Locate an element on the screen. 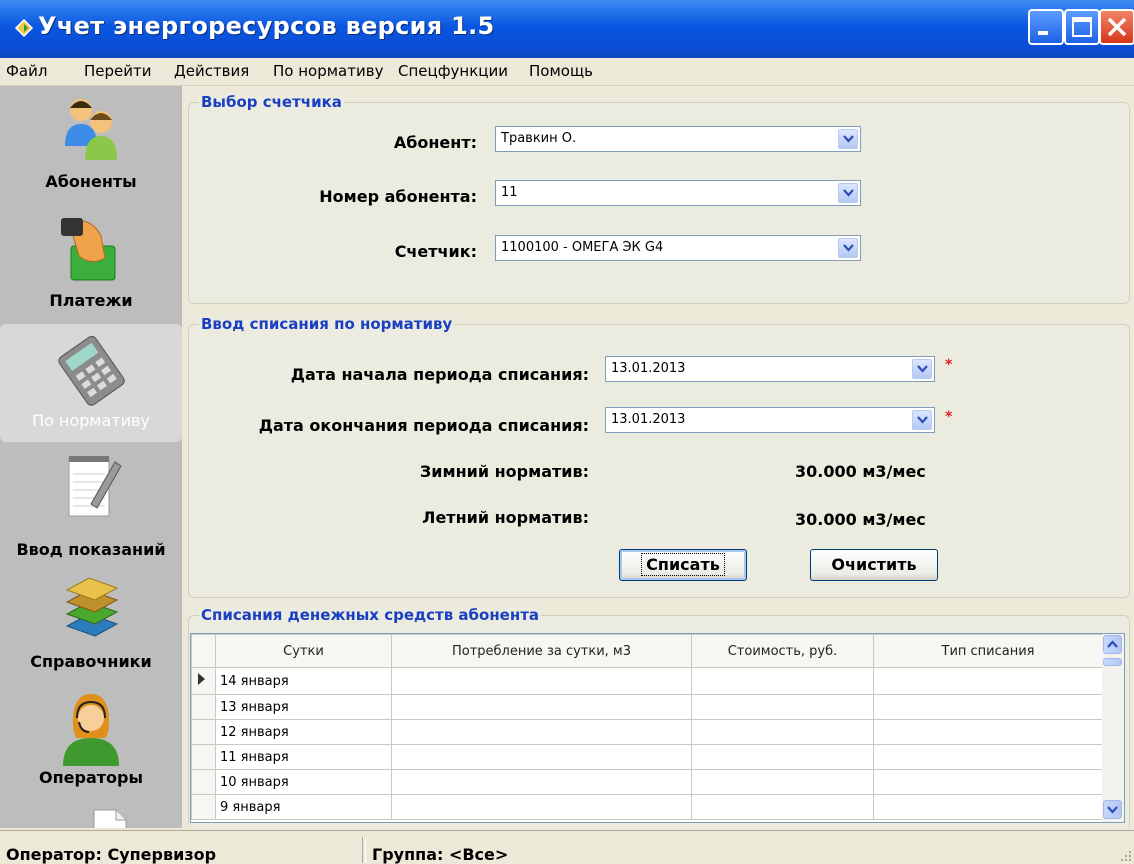 This screenshot has width=1134, height=864. sidebar-item-by-norm: По нормативу is located at coordinates (91, 383).